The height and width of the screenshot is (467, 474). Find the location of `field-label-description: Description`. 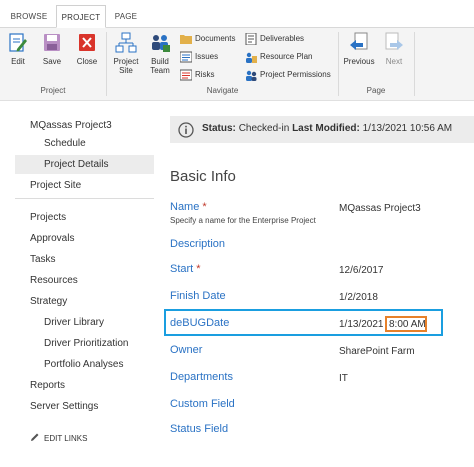

field-label-description: Description is located at coordinates (198, 244).